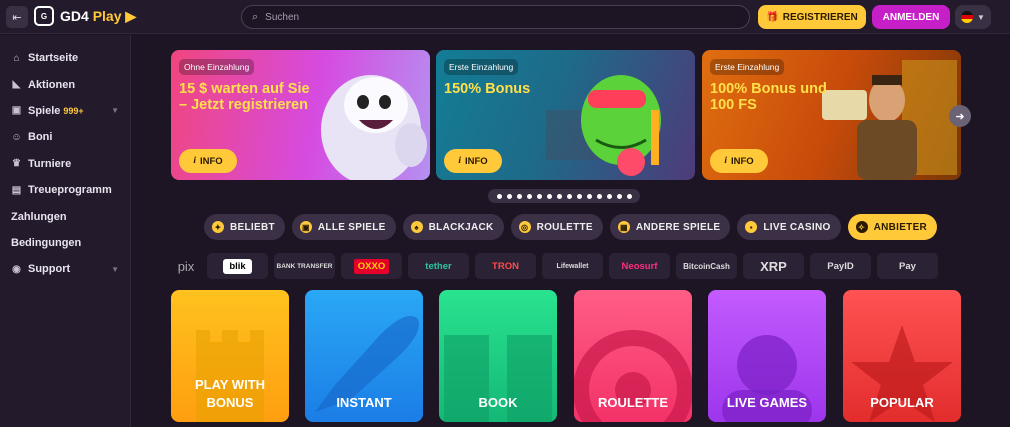 The image size is (1010, 427). I want to click on support-icon: ◉, so click(16, 269).